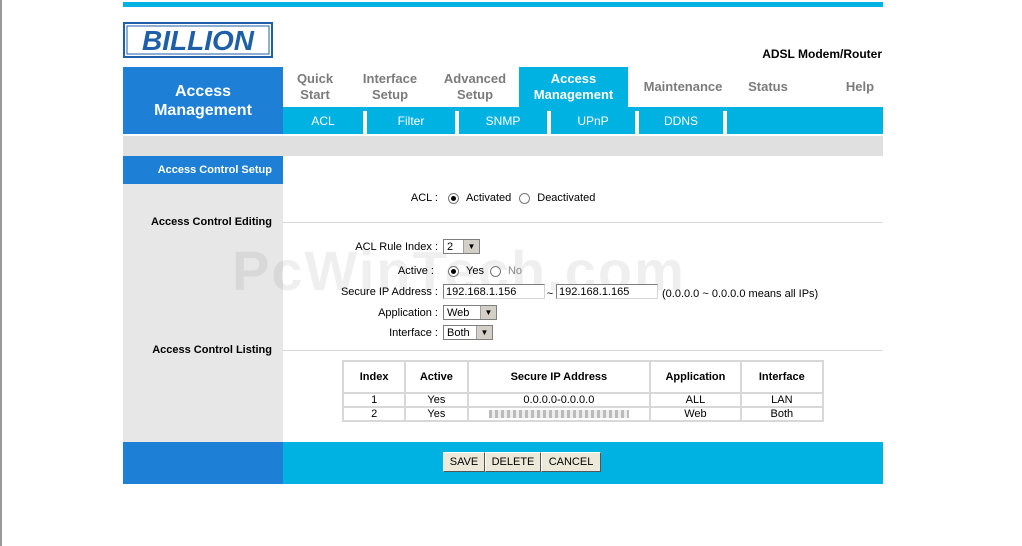 This screenshot has width=1022, height=546. I want to click on subnav-upnp: UPnP, so click(593, 120).